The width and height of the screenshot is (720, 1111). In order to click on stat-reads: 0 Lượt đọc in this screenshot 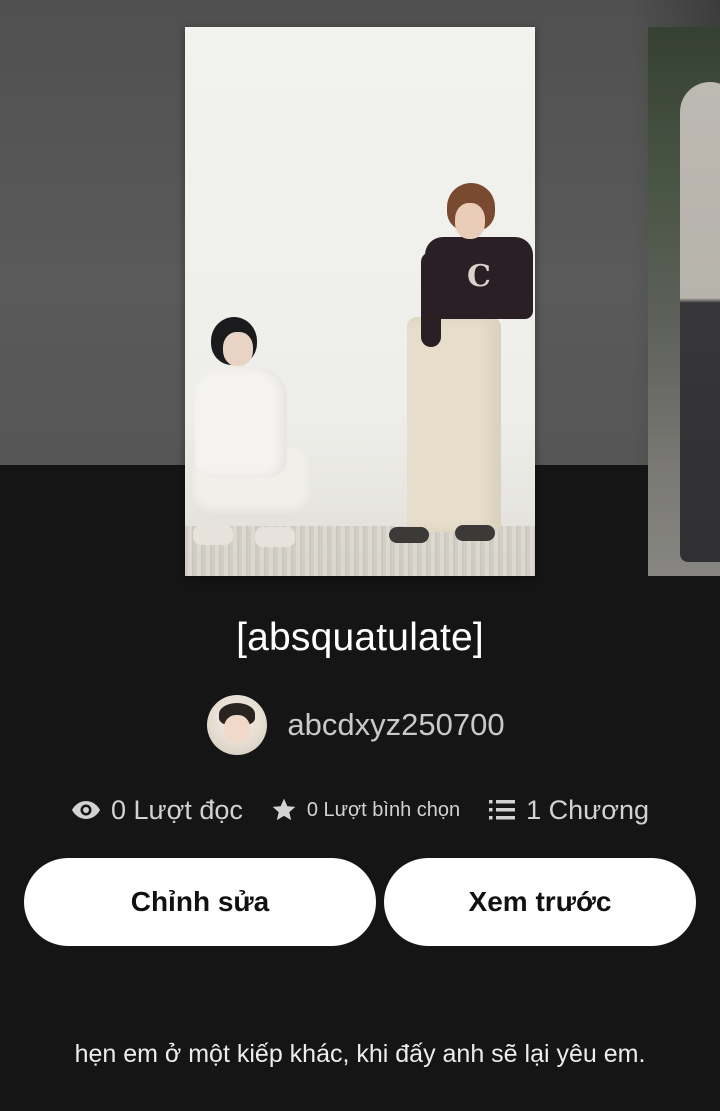, I will do `click(157, 810)`.